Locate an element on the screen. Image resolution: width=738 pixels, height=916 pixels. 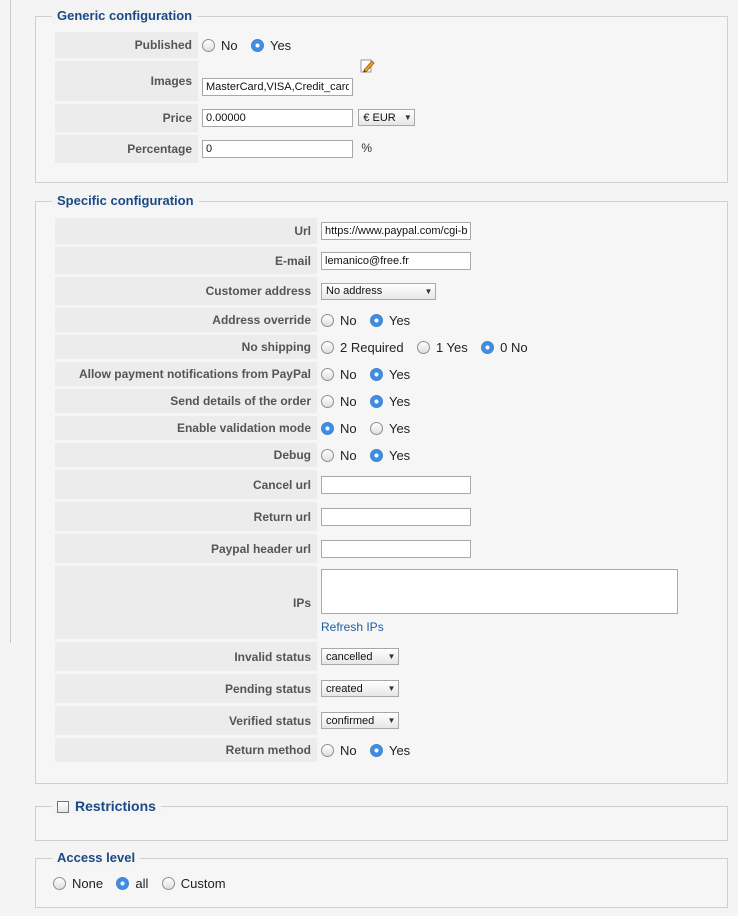
percentage-input is located at coordinates (277, 149).